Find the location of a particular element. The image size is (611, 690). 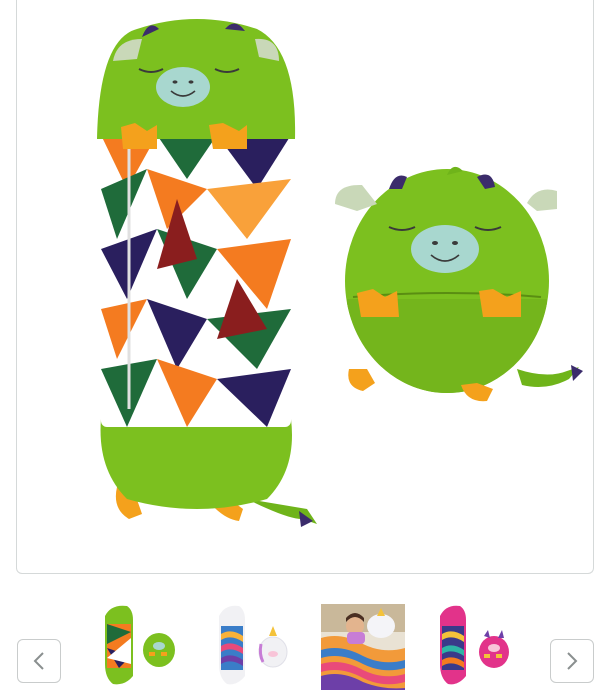

child-in-sleeping-bag-thumbnail is located at coordinates (363, 647).